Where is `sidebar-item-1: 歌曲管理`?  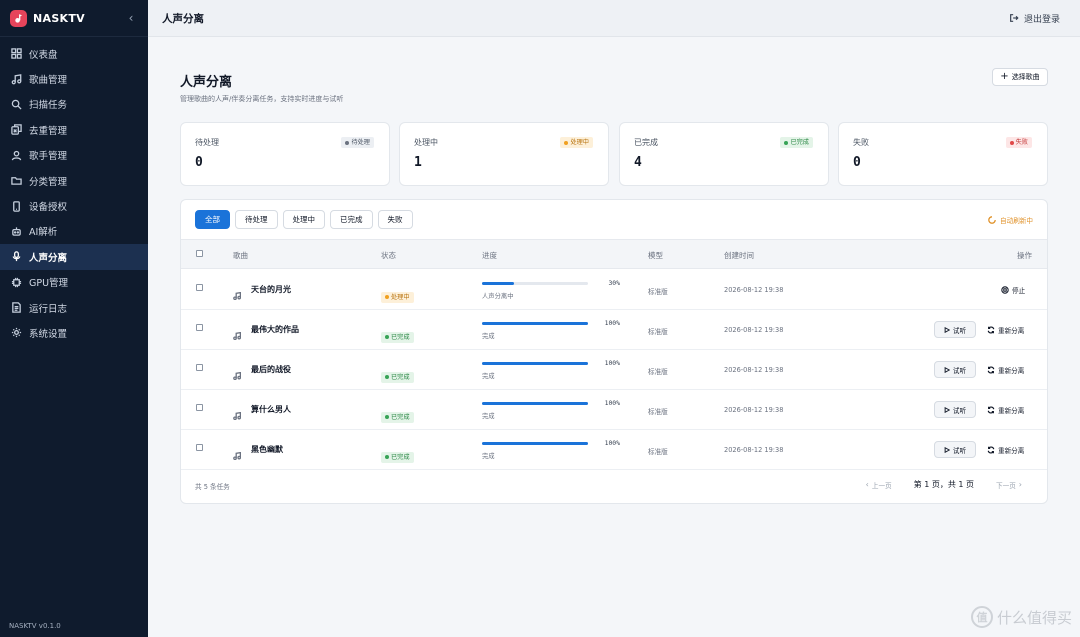 sidebar-item-1: 歌曲管理 is located at coordinates (74, 78).